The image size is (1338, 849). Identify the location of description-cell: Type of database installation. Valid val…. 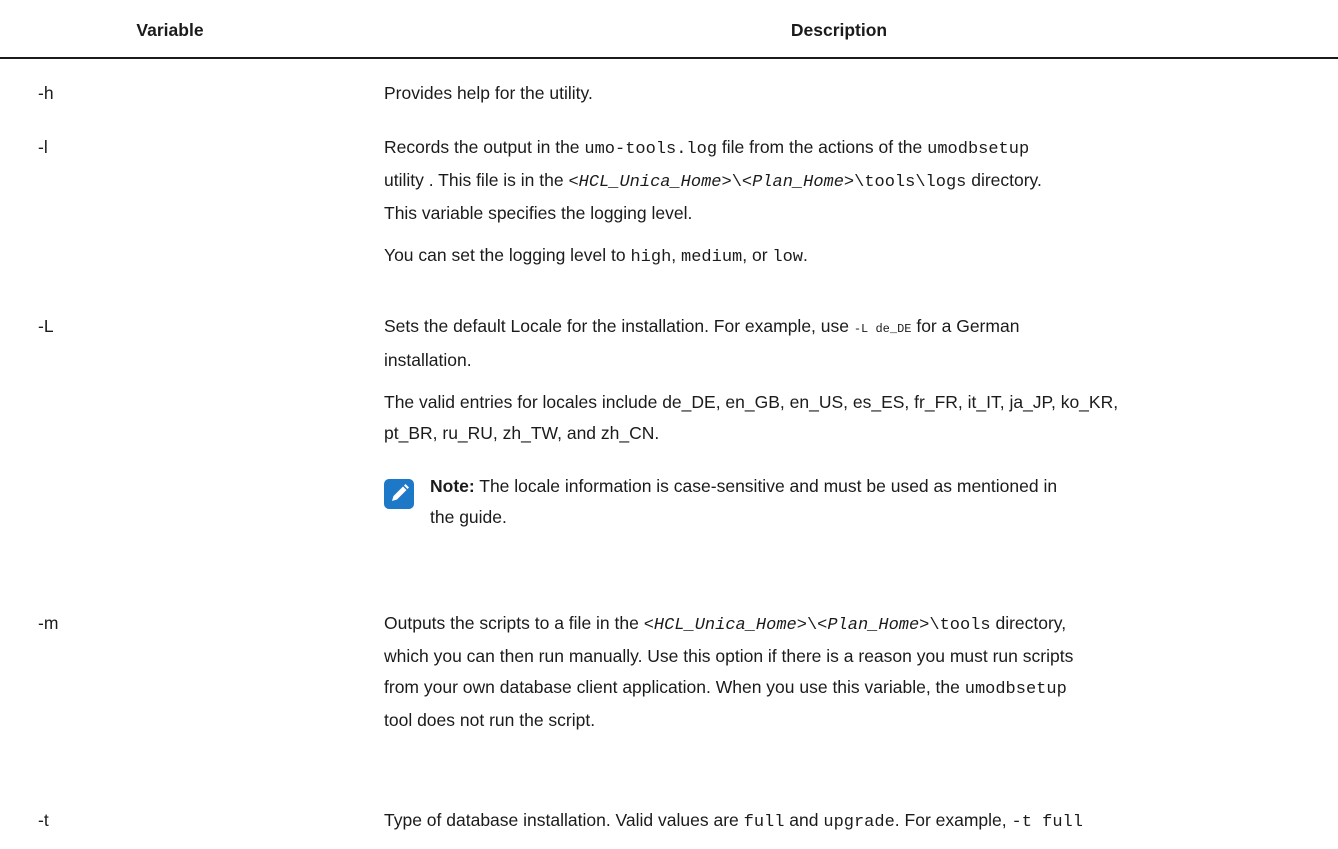
(849, 821).